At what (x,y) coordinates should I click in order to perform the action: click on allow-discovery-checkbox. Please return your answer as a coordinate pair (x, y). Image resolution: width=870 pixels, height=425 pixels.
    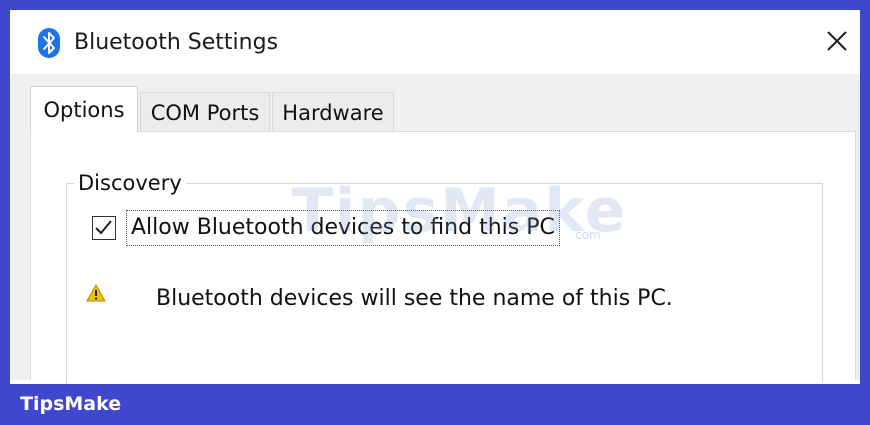
    Looking at the image, I should click on (104, 228).